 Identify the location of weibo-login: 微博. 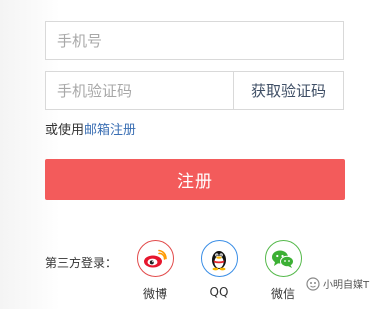
(155, 271).